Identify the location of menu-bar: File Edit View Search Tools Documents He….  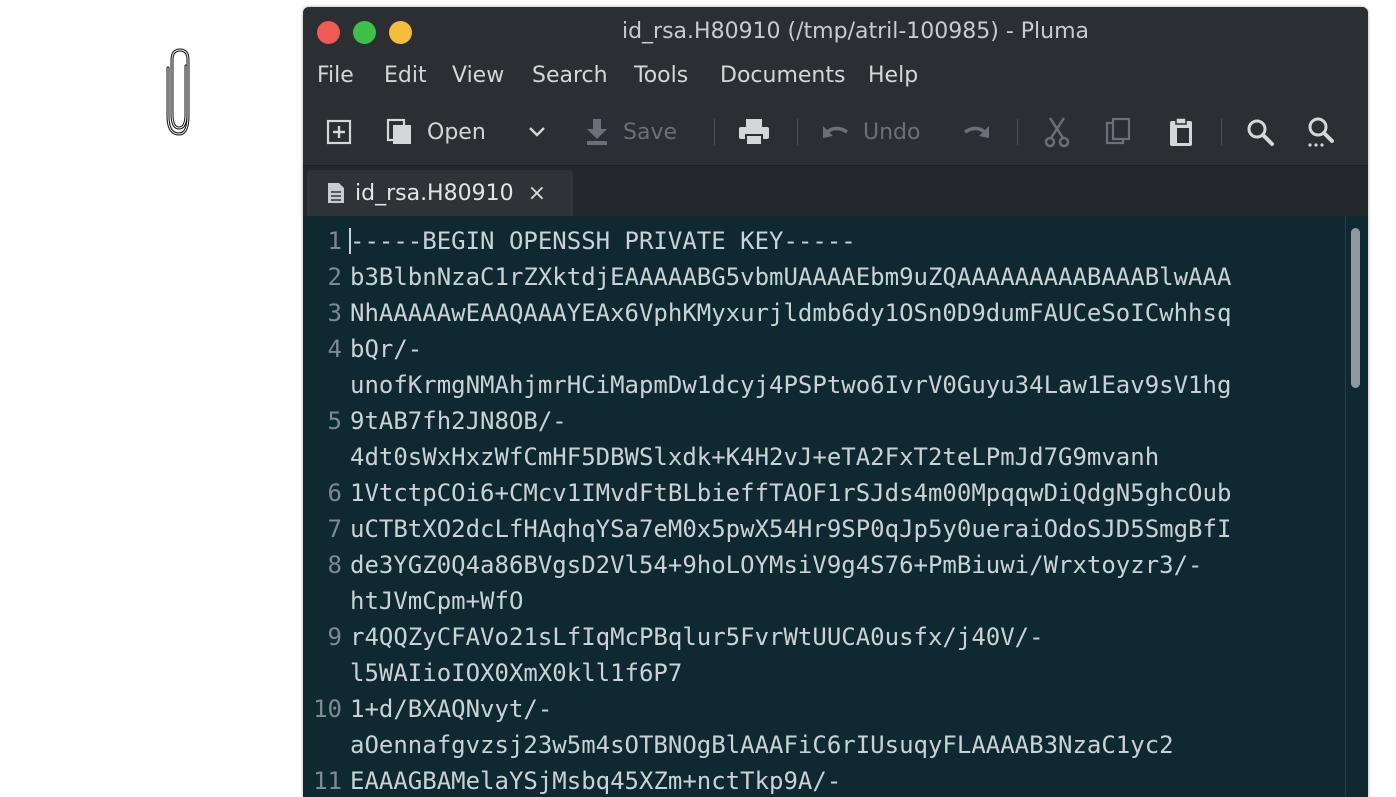
(835, 79).